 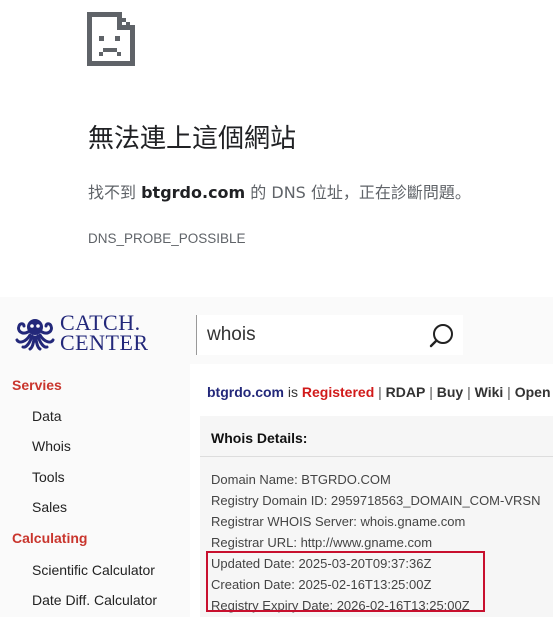 I want to click on buy-link: Buy, so click(x=450, y=392).